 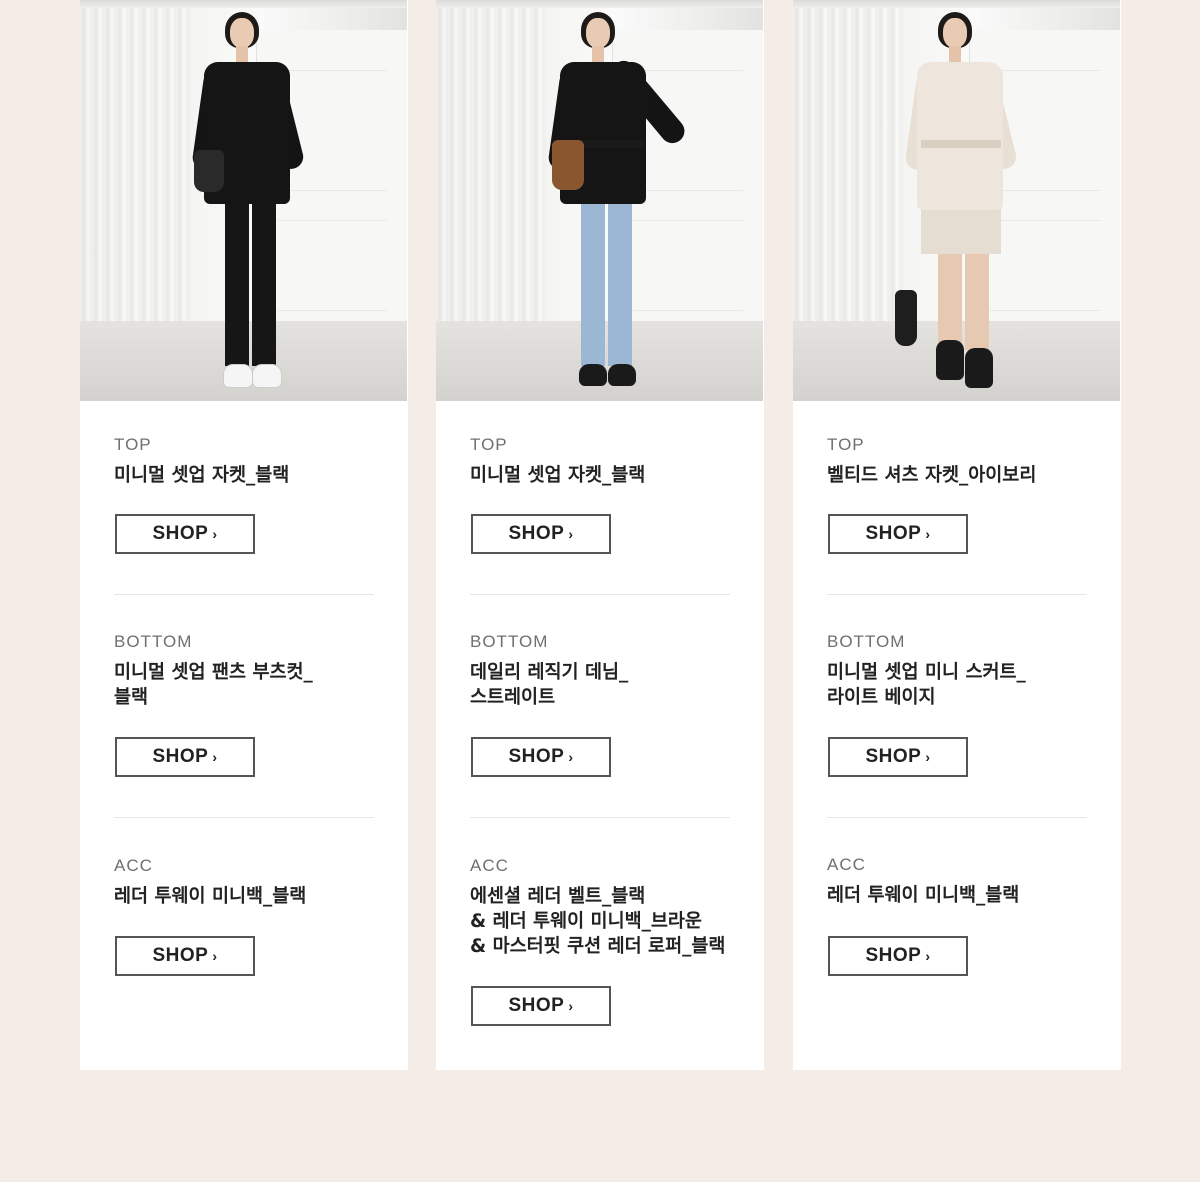 I want to click on product-name: 데일리 레직기 데님_ 스트레이트, so click(x=549, y=685).